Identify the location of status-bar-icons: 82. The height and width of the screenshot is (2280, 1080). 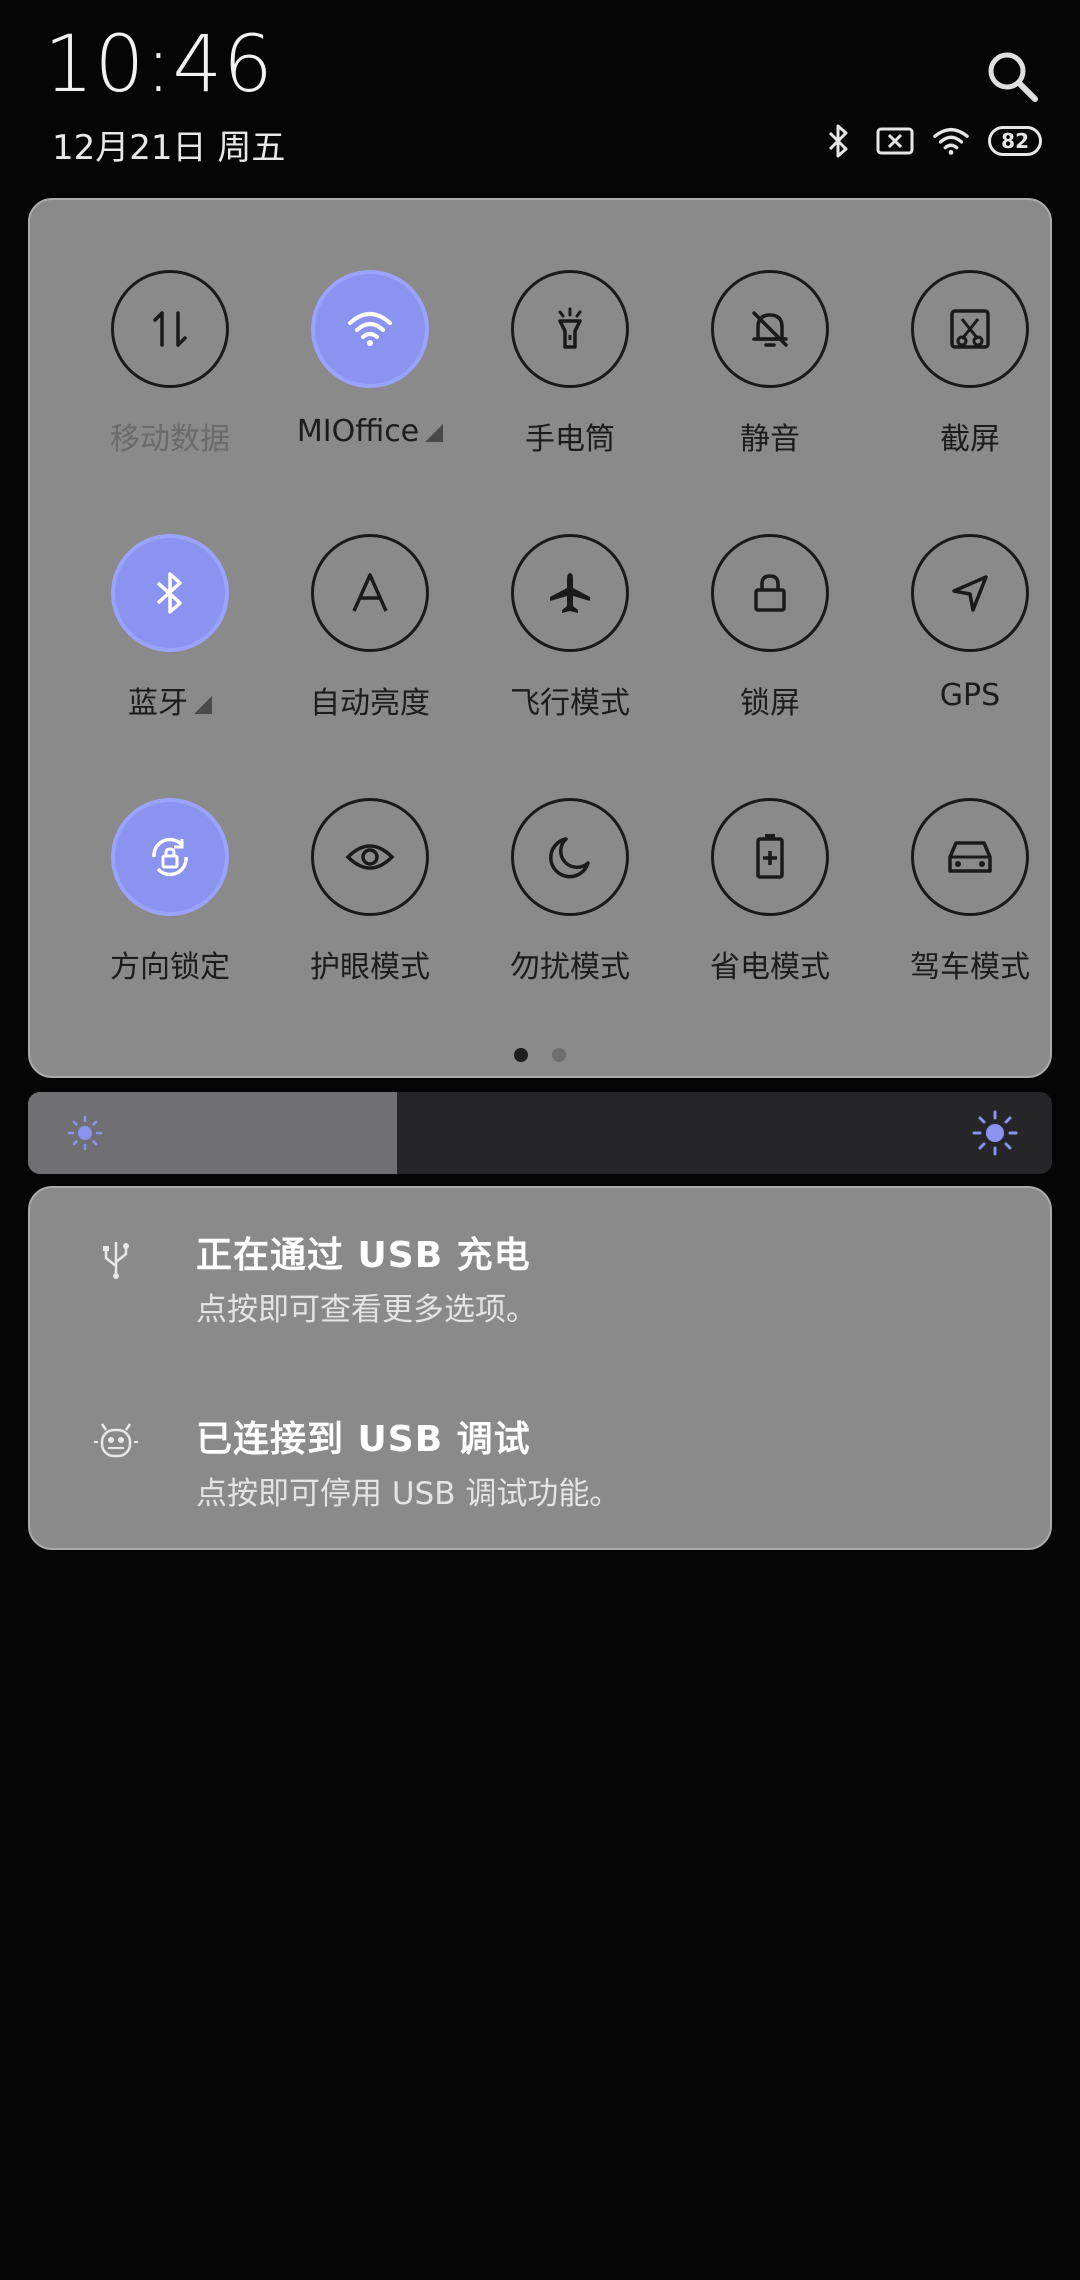
(931, 141).